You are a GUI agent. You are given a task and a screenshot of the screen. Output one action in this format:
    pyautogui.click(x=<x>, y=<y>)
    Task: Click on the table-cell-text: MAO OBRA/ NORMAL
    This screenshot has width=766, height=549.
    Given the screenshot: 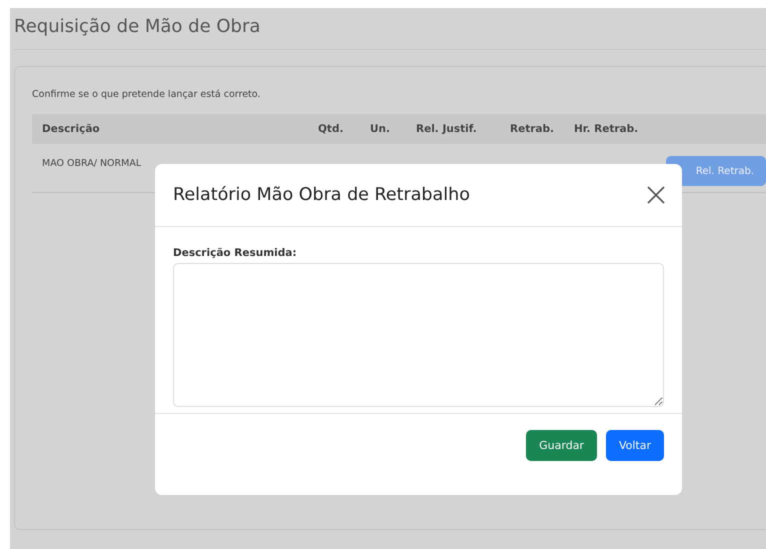 What is the action you would take?
    pyautogui.click(x=92, y=163)
    